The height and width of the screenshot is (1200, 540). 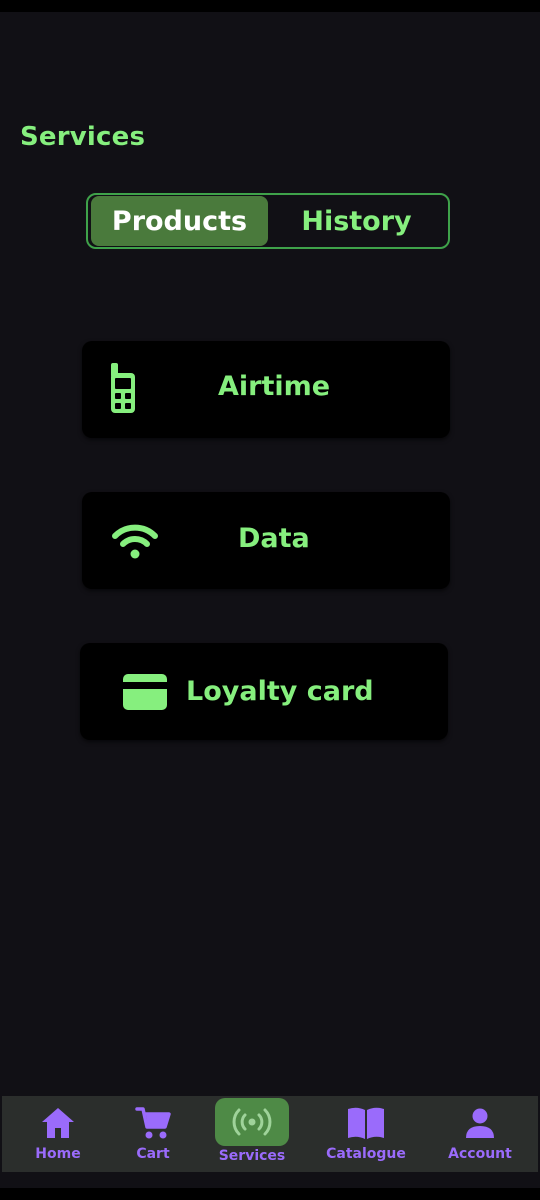 I want to click on service-card-loyalty: Loyalty card, so click(x=264, y=691).